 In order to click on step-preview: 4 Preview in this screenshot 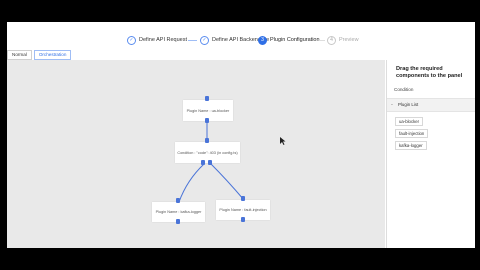, I will do `click(343, 40)`.